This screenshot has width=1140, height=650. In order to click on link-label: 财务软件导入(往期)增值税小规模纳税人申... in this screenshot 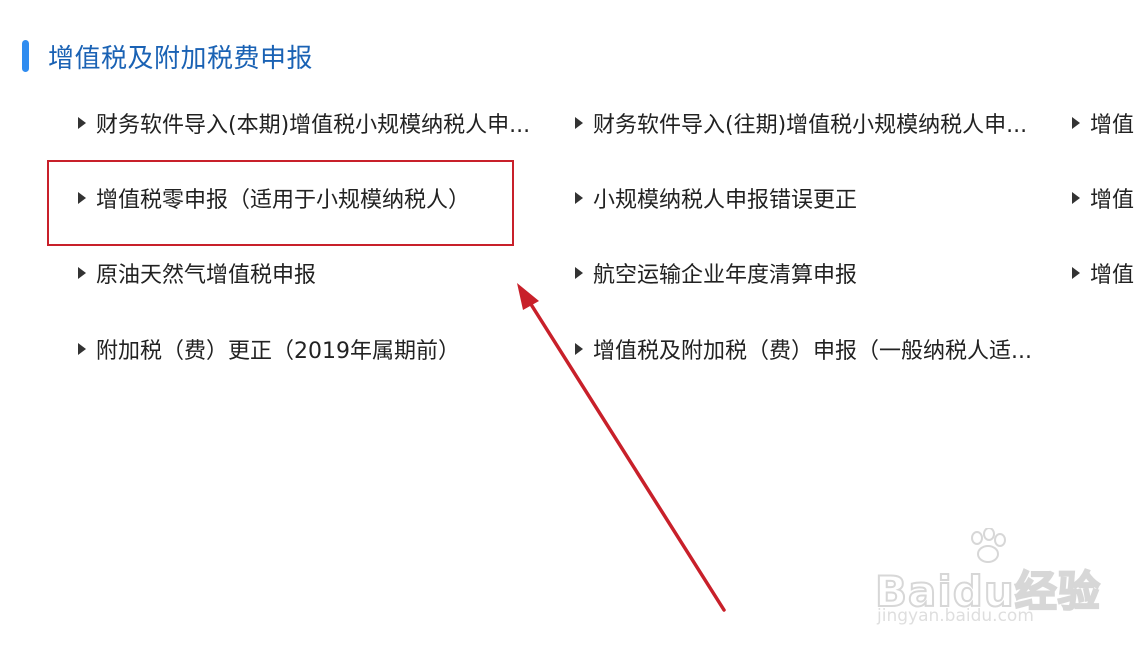, I will do `click(810, 125)`.